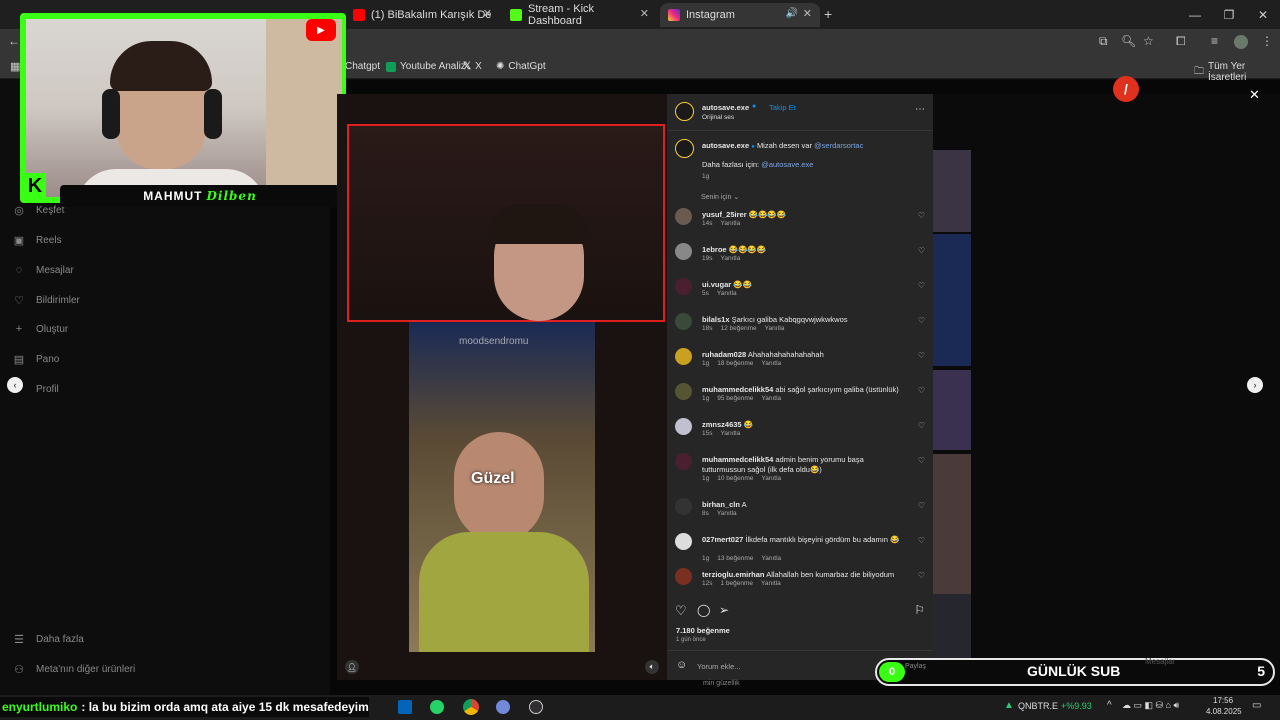  What do you see at coordinates (703, 630) in the screenshot?
I see `like-count: 7.180 beğenme` at bounding box center [703, 630].